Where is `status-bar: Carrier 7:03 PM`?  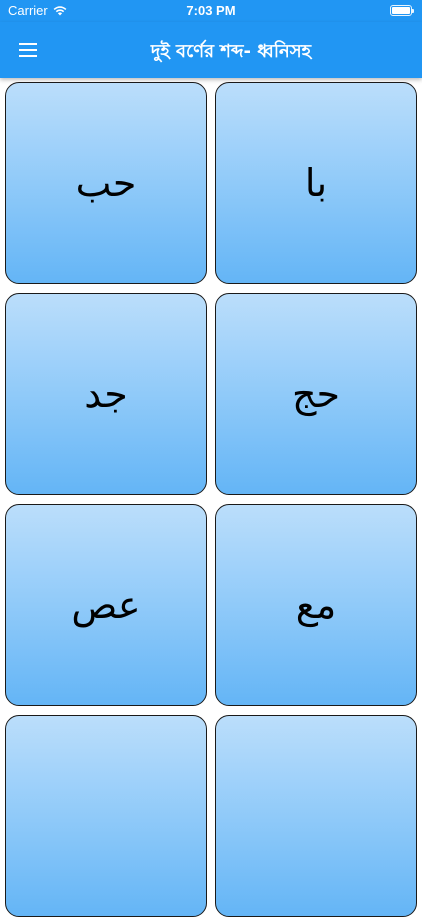
status-bar: Carrier 7:03 PM is located at coordinates (211, 11).